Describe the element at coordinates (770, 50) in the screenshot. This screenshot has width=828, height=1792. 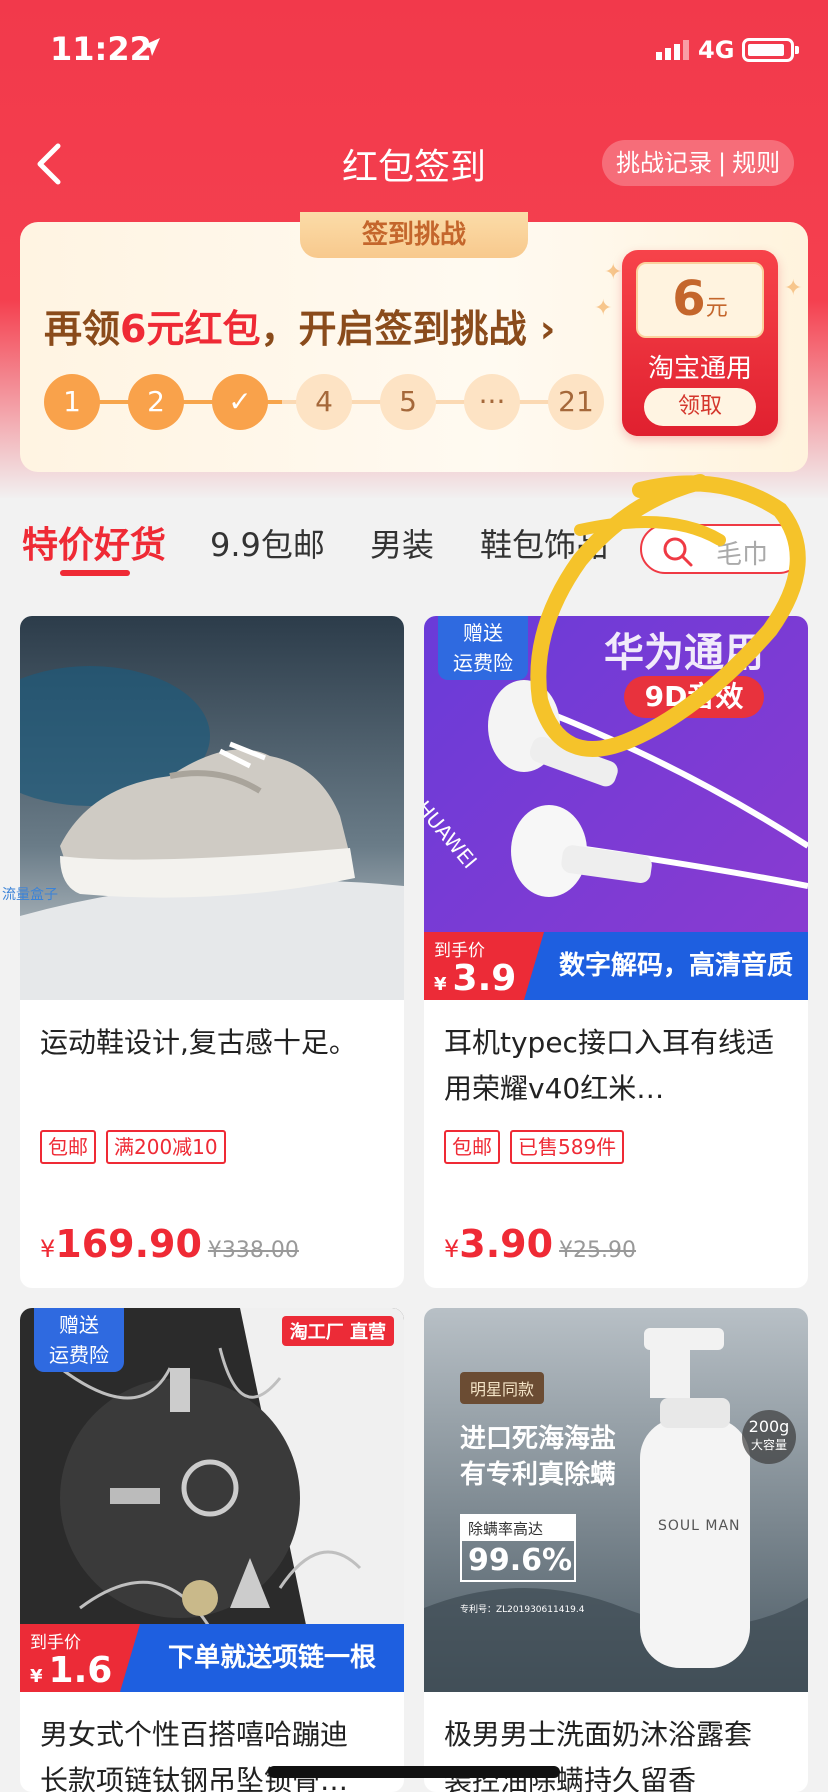
I see `battery-icon` at that location.